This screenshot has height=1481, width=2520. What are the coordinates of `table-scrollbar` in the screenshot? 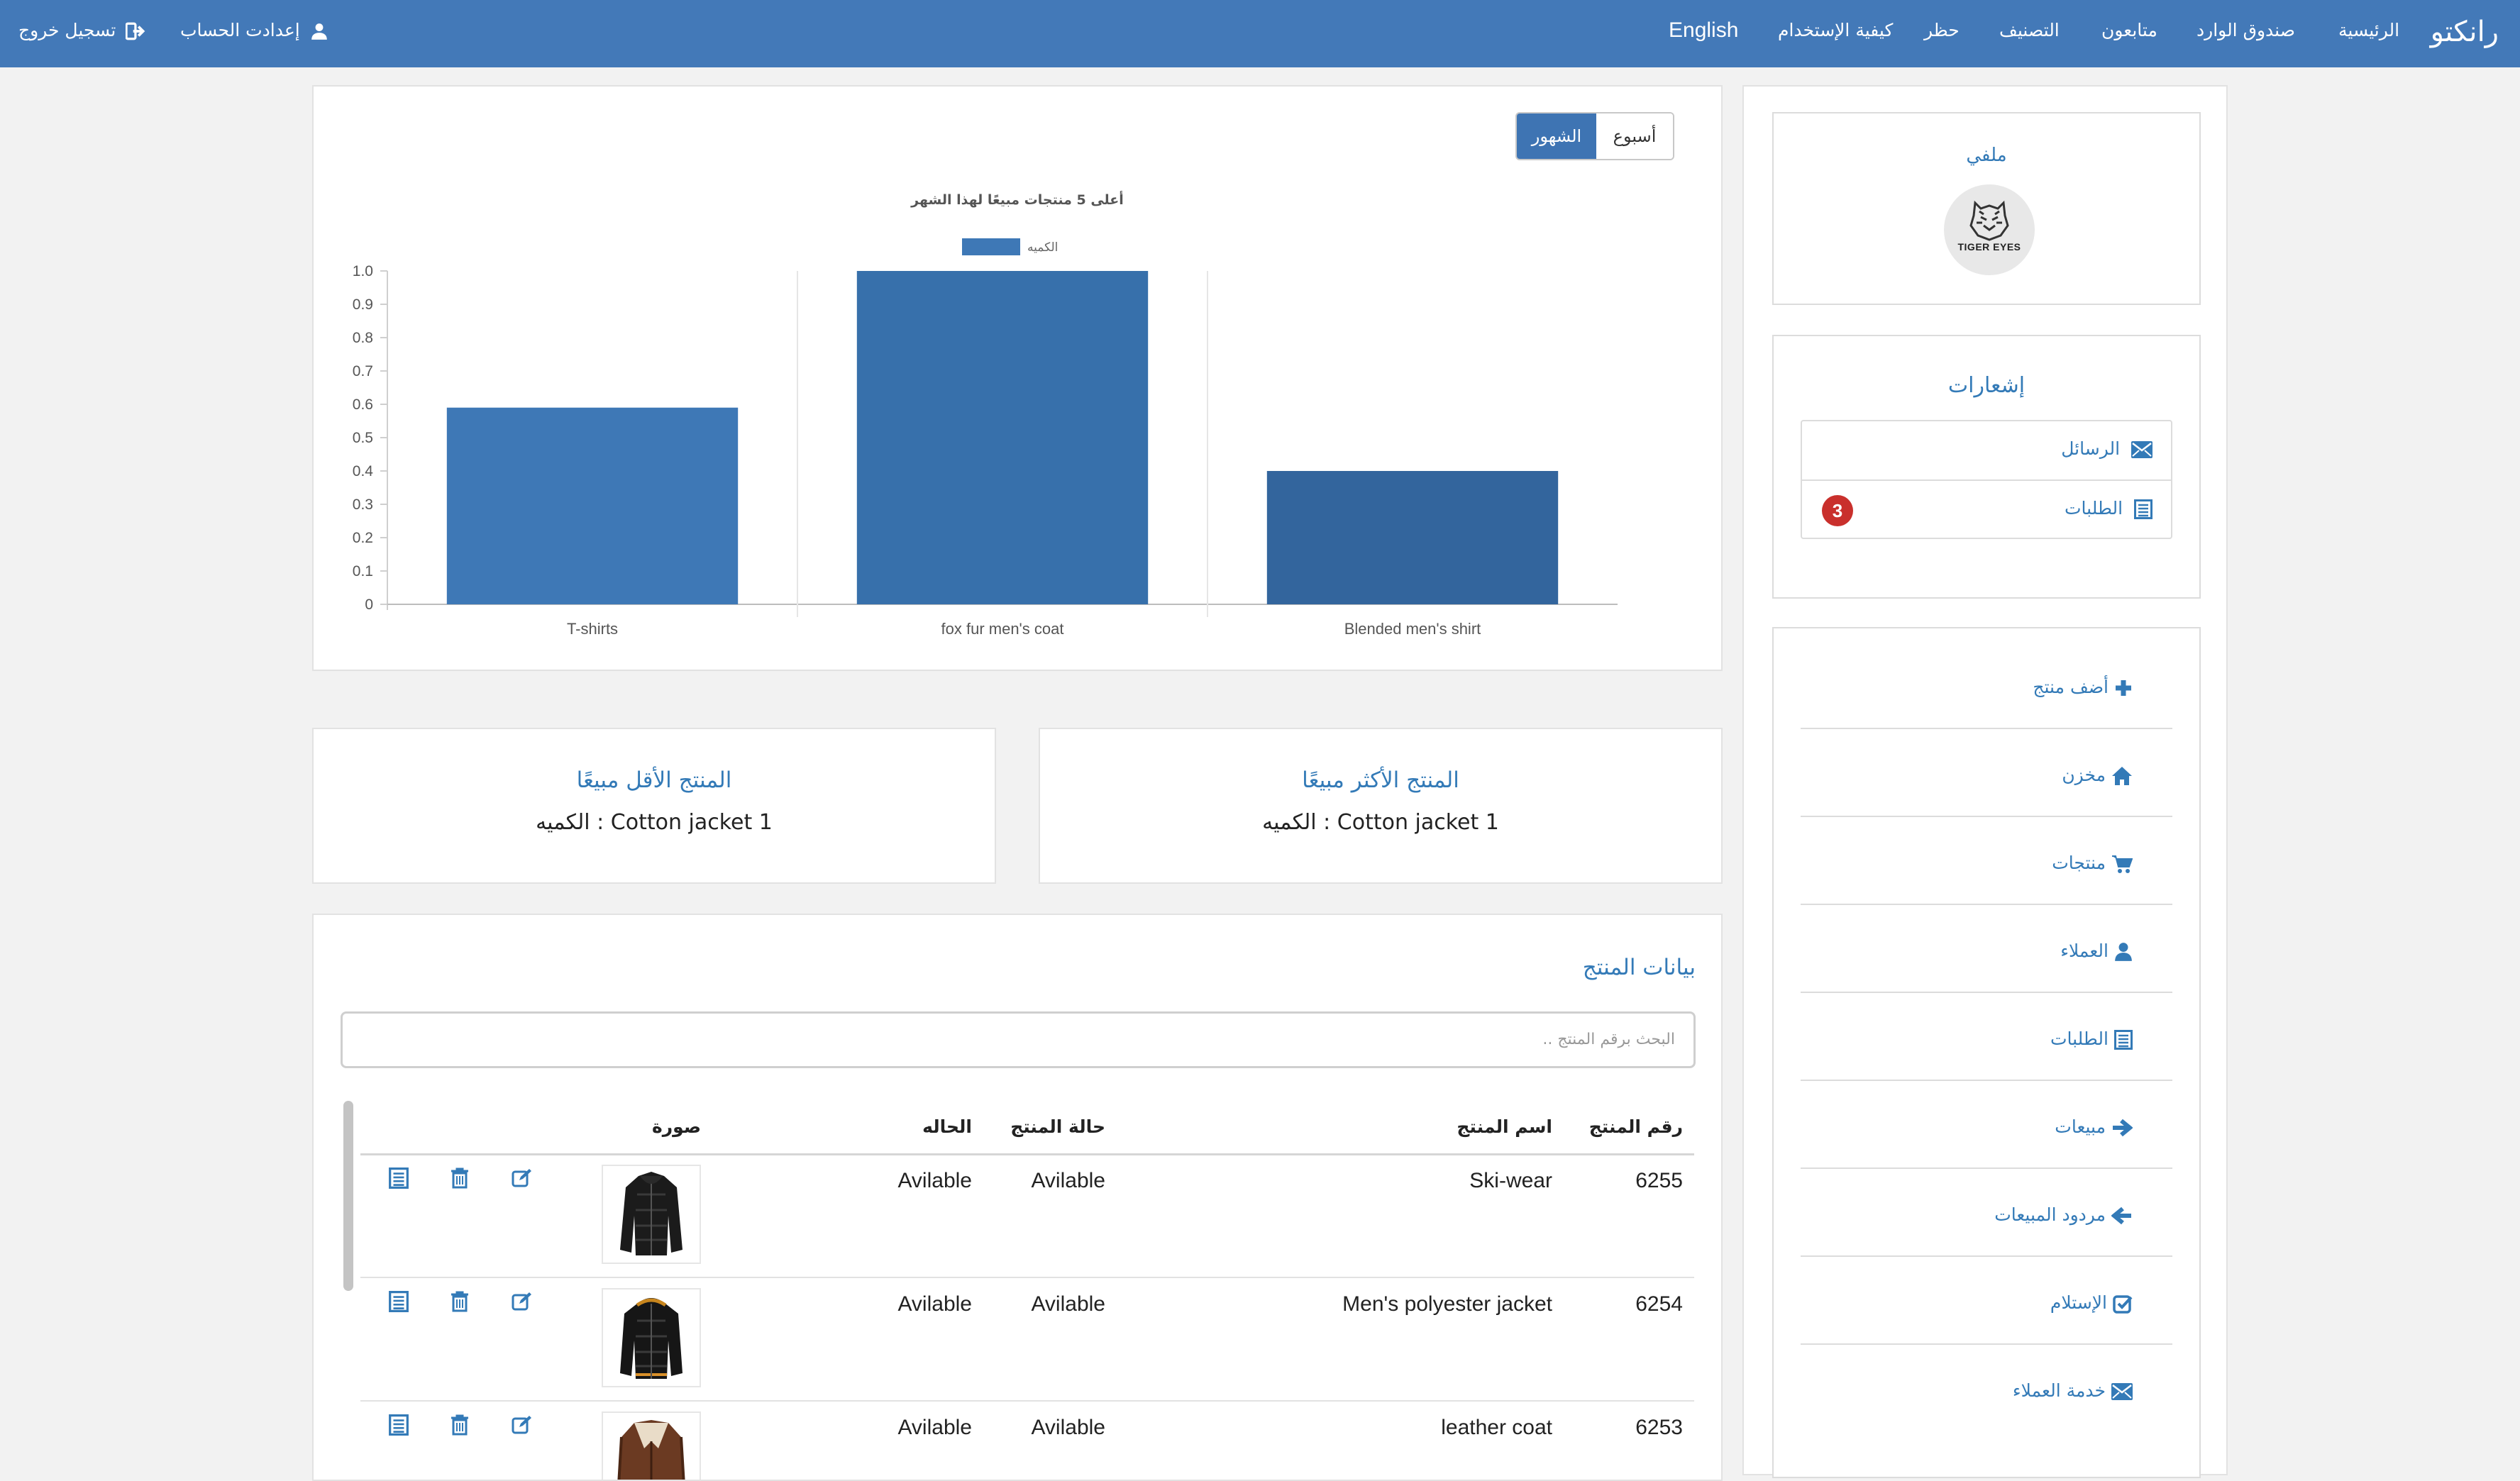 It's located at (348, 1196).